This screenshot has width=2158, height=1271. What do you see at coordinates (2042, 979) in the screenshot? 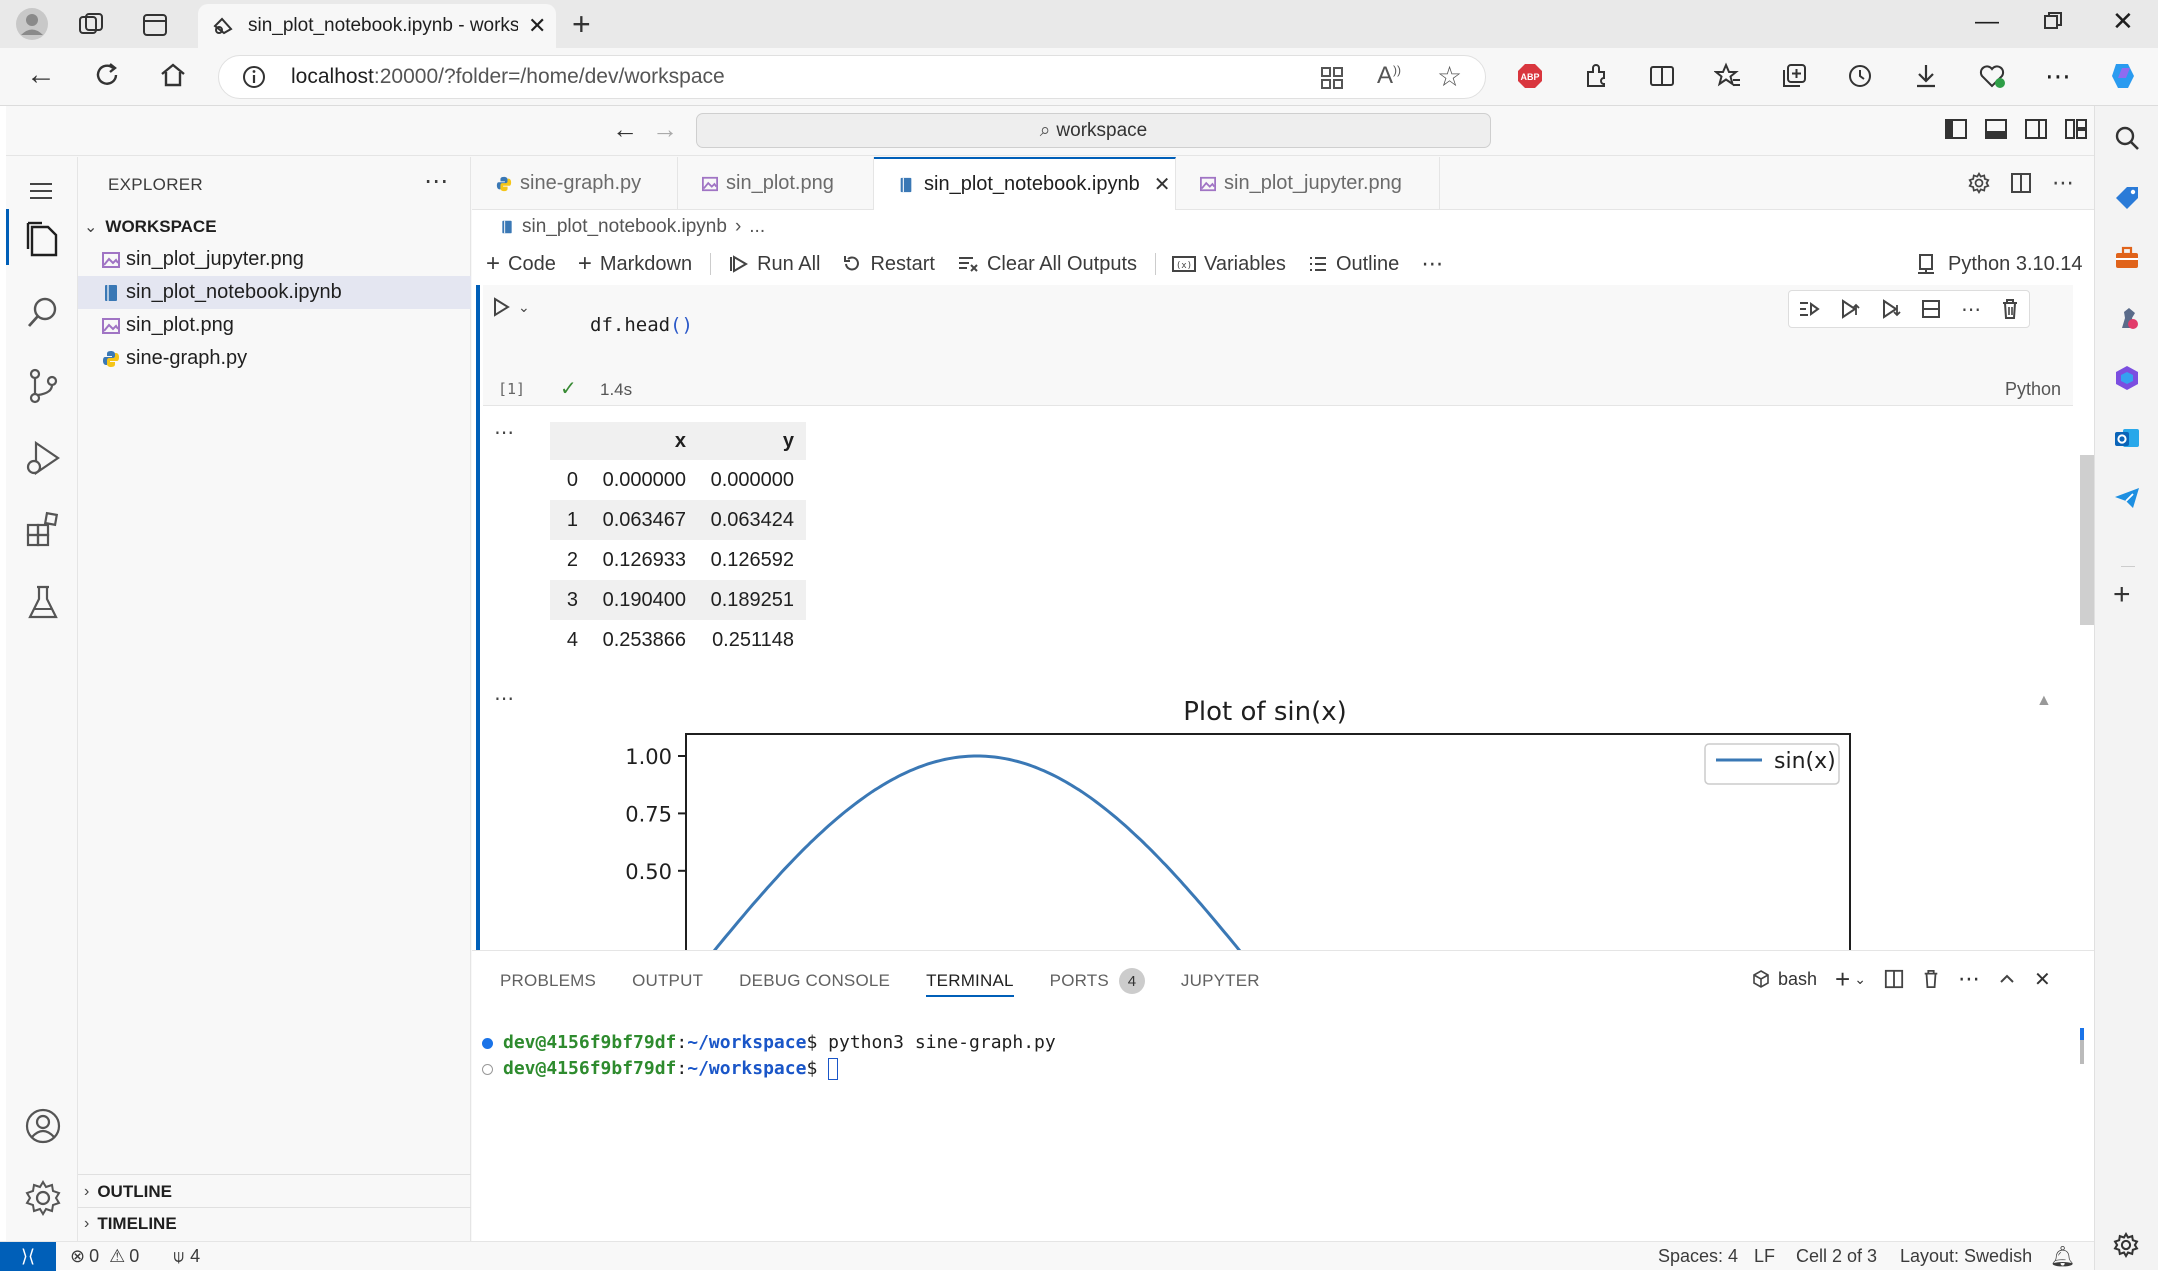
I see `close-panel-icon: ✕` at bounding box center [2042, 979].